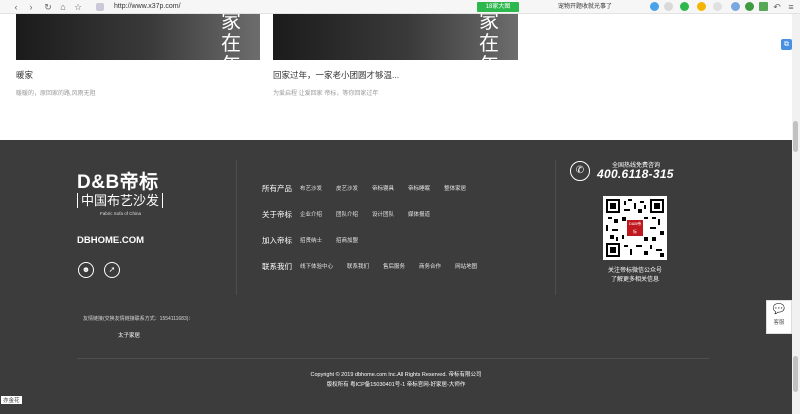 This screenshot has width=800, height=414. What do you see at coordinates (635, 174) in the screenshot?
I see `hotline-number: 400.6118-315` at bounding box center [635, 174].